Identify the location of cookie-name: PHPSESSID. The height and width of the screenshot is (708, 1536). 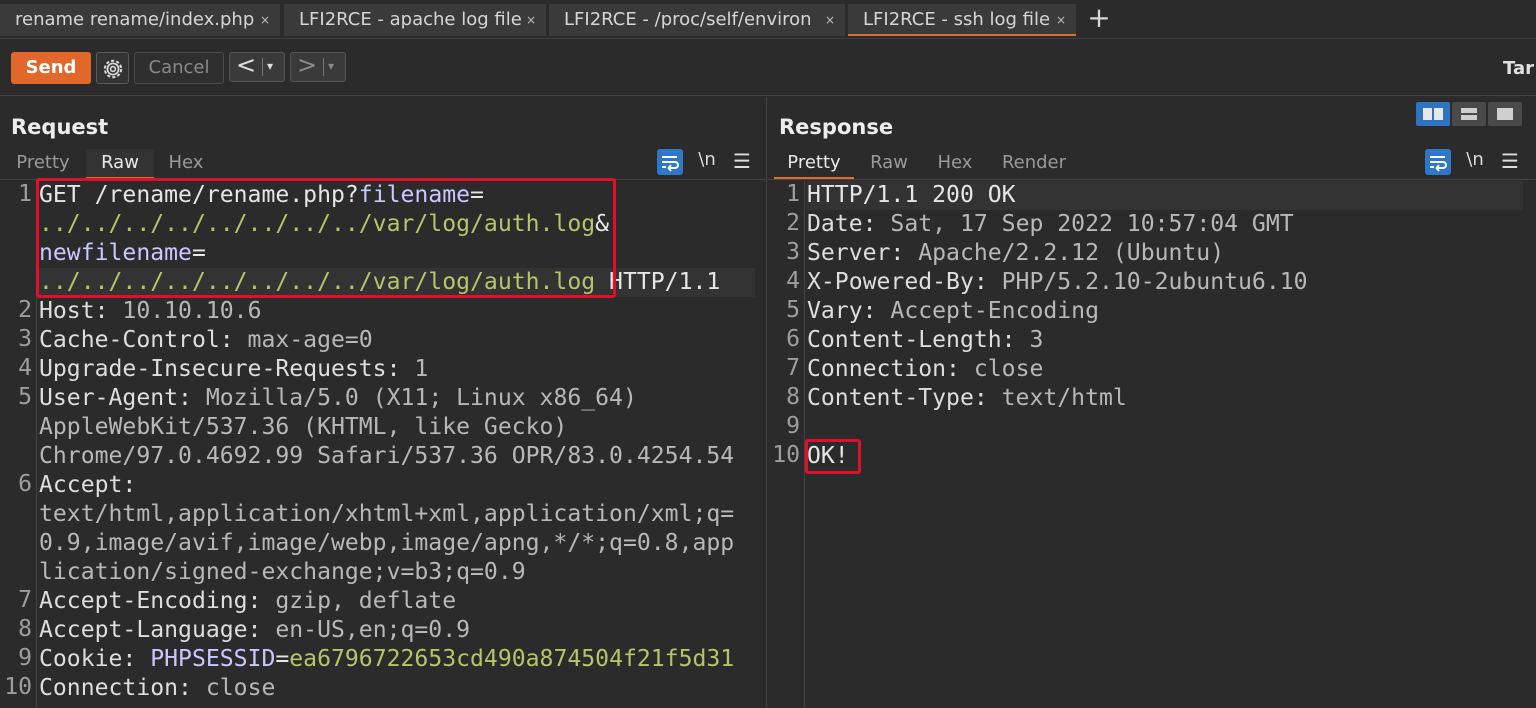
(213, 659).